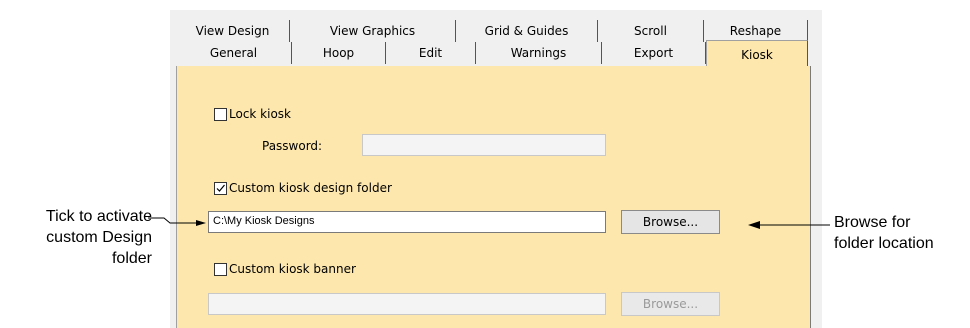 The height and width of the screenshot is (328, 970). Describe the element at coordinates (201, 223) in the screenshot. I see `left-arrow-head` at that location.